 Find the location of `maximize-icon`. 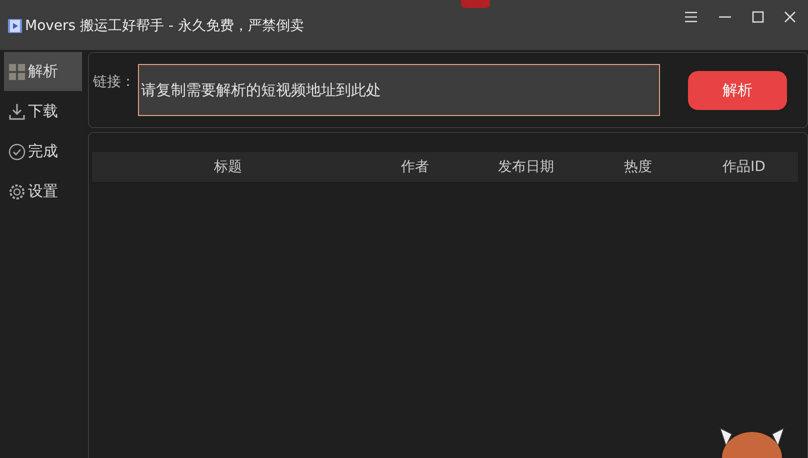

maximize-icon is located at coordinates (758, 16).